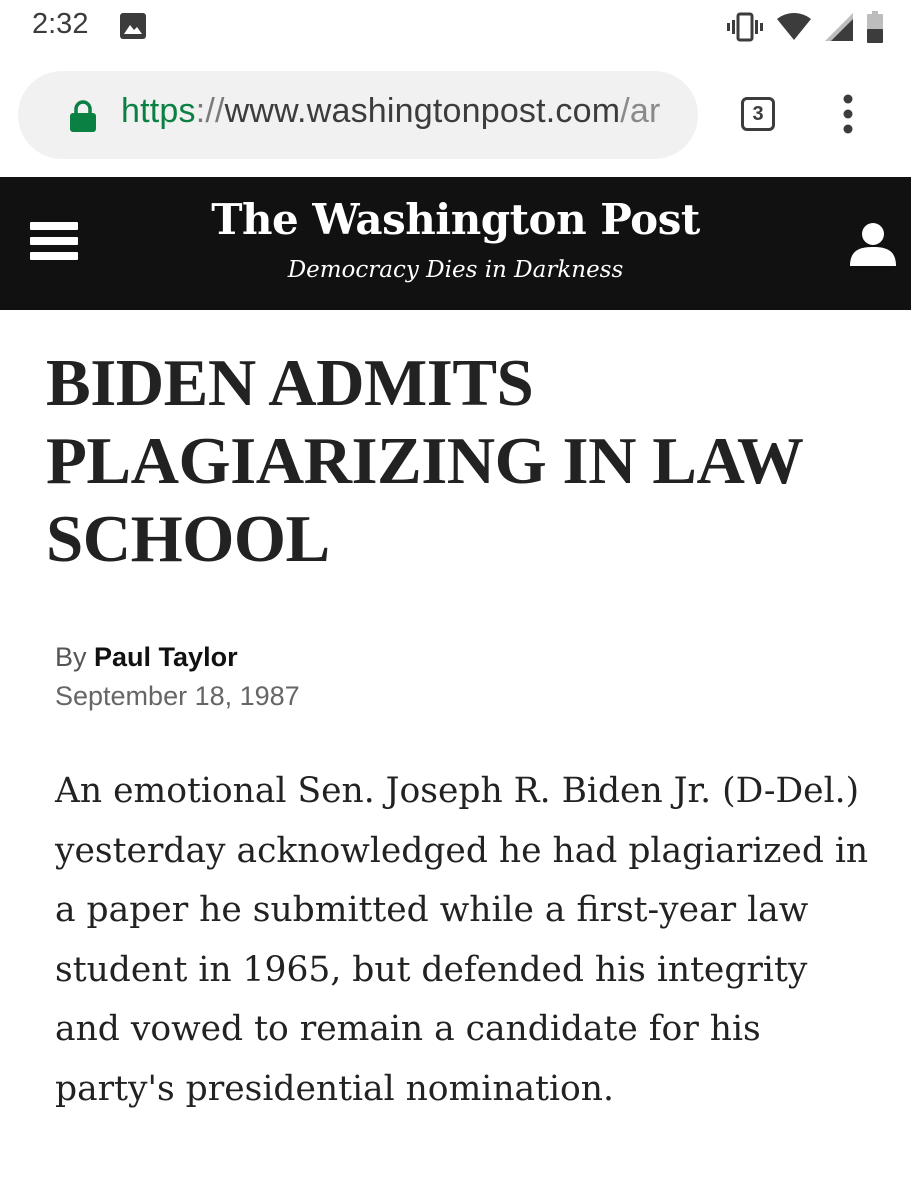 This screenshot has width=911, height=1200. Describe the element at coordinates (794, 26) in the screenshot. I see `wifi-icon` at that location.